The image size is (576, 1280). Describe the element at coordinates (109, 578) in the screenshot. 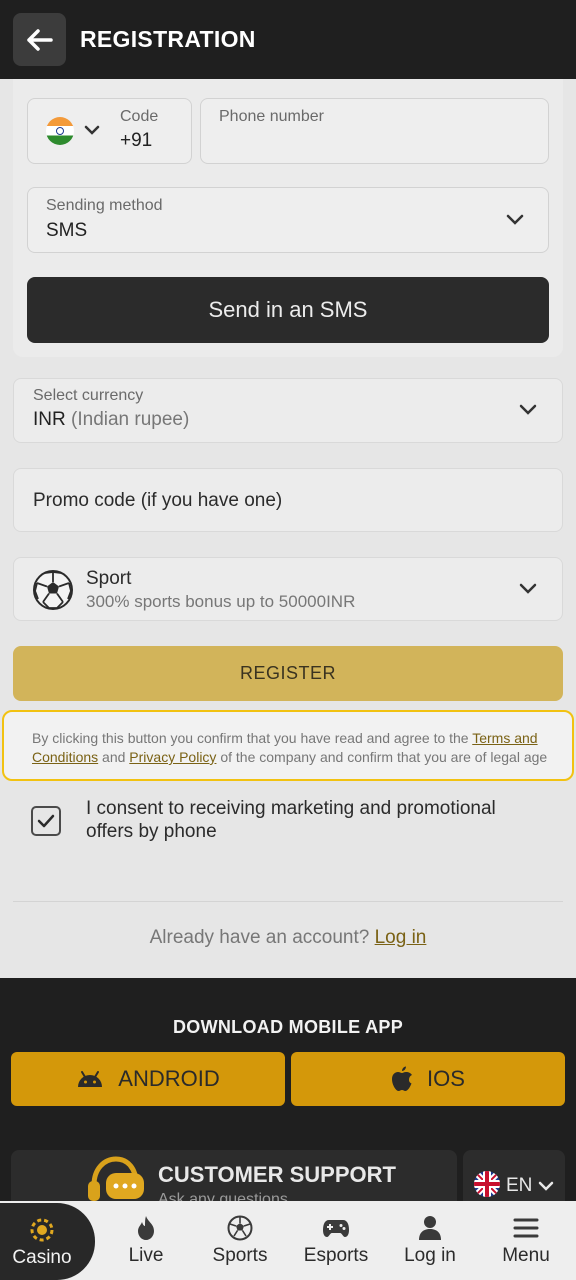

I see `bonus-title: Sport` at that location.